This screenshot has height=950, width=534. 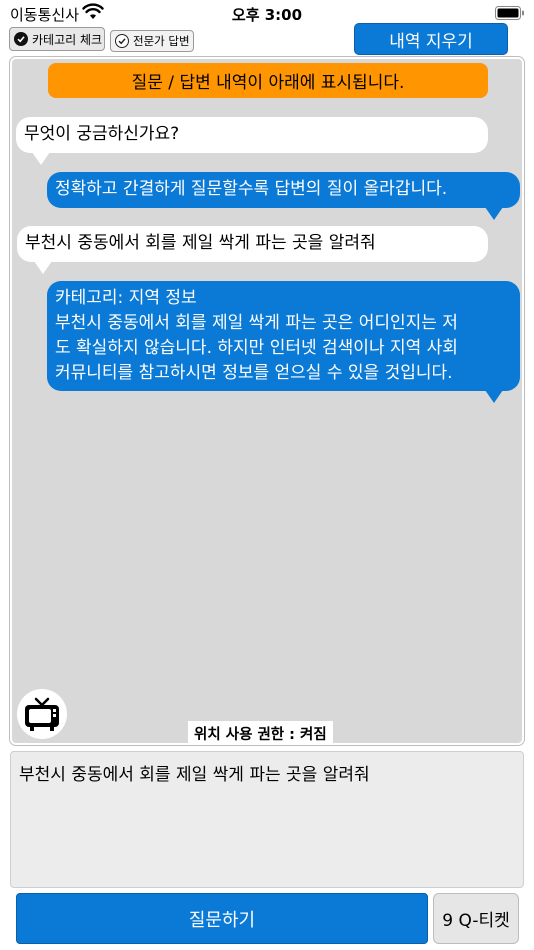 What do you see at coordinates (222, 918) in the screenshot?
I see `ask-button: 질문하기` at bounding box center [222, 918].